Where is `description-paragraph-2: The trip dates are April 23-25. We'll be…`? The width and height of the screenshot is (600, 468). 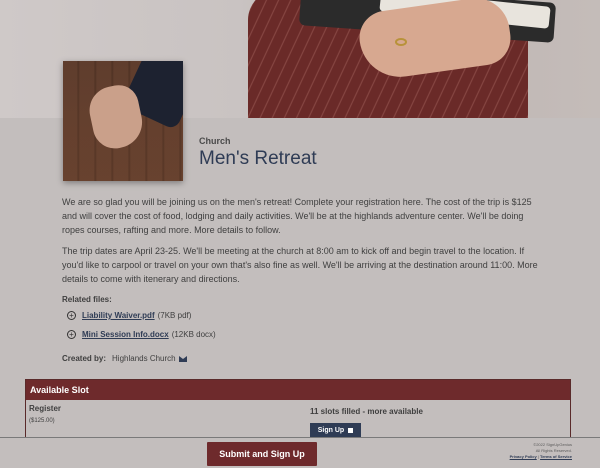 description-paragraph-2: The trip dates are April 23-25. We'll be… is located at coordinates (300, 265).